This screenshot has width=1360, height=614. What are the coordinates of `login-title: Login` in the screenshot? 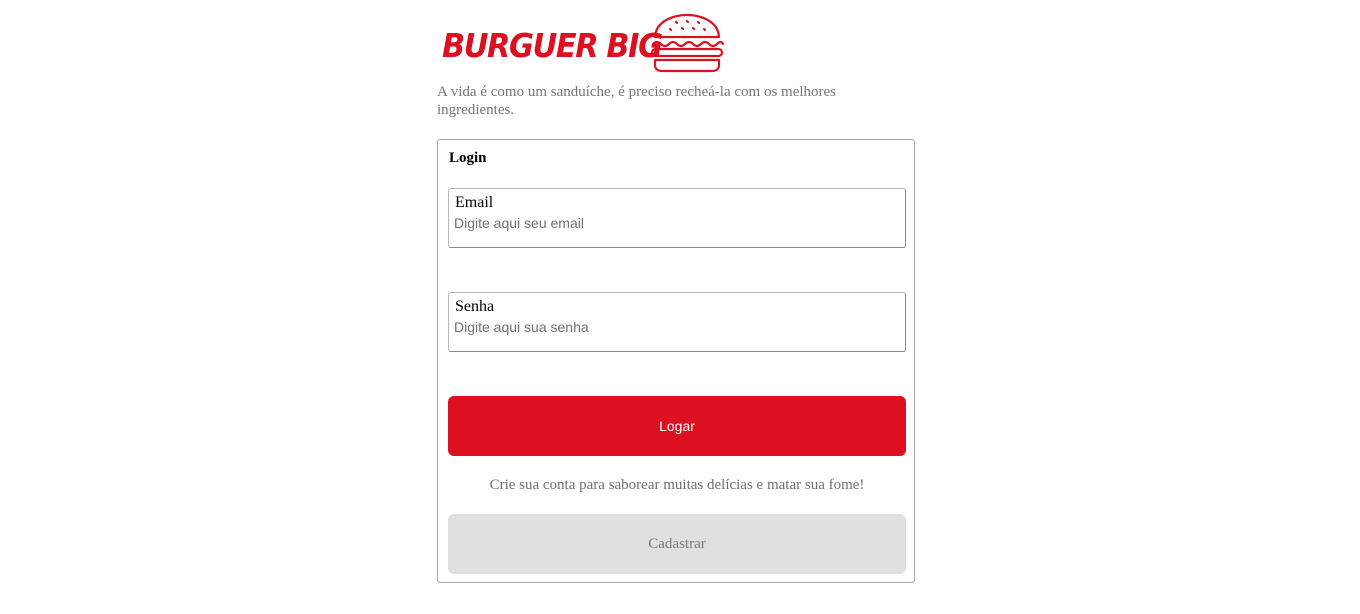 It's located at (468, 158).